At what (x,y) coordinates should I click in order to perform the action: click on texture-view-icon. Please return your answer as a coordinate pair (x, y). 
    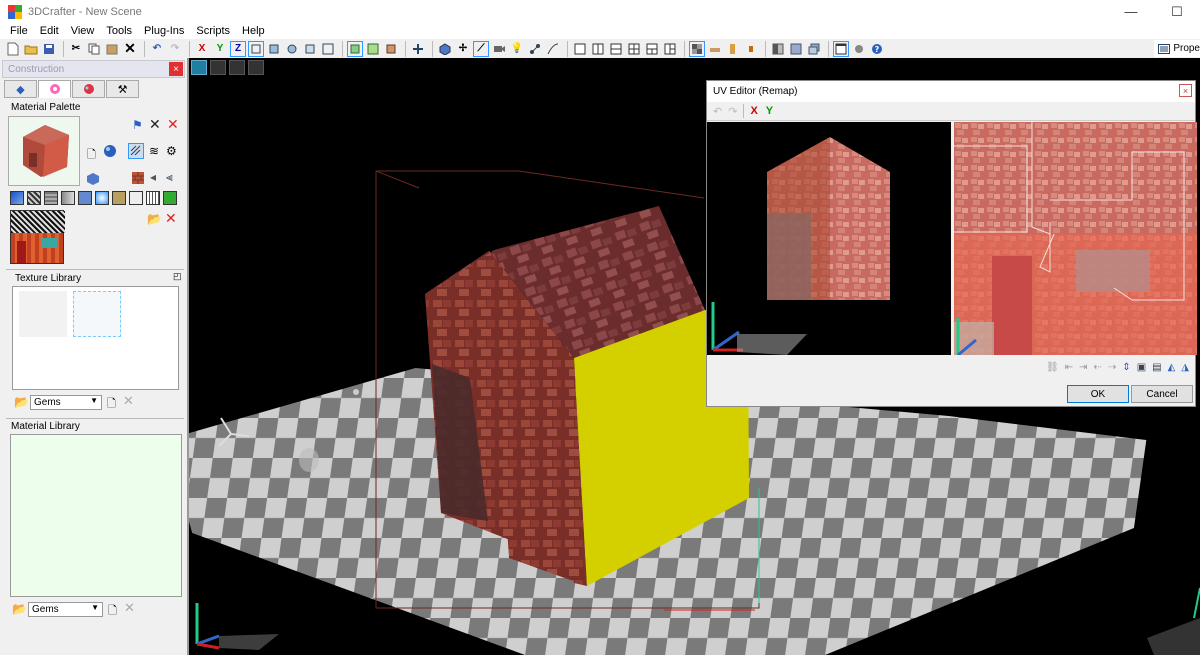
    Looking at the image, I should click on (697, 48).